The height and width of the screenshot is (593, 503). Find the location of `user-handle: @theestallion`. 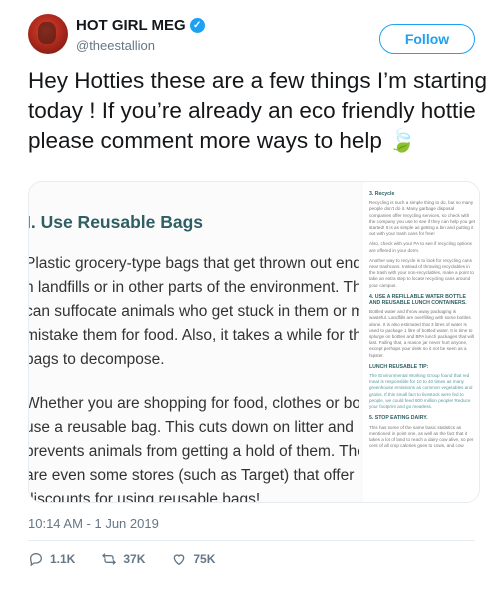

user-handle: @theestallion is located at coordinates (115, 45).